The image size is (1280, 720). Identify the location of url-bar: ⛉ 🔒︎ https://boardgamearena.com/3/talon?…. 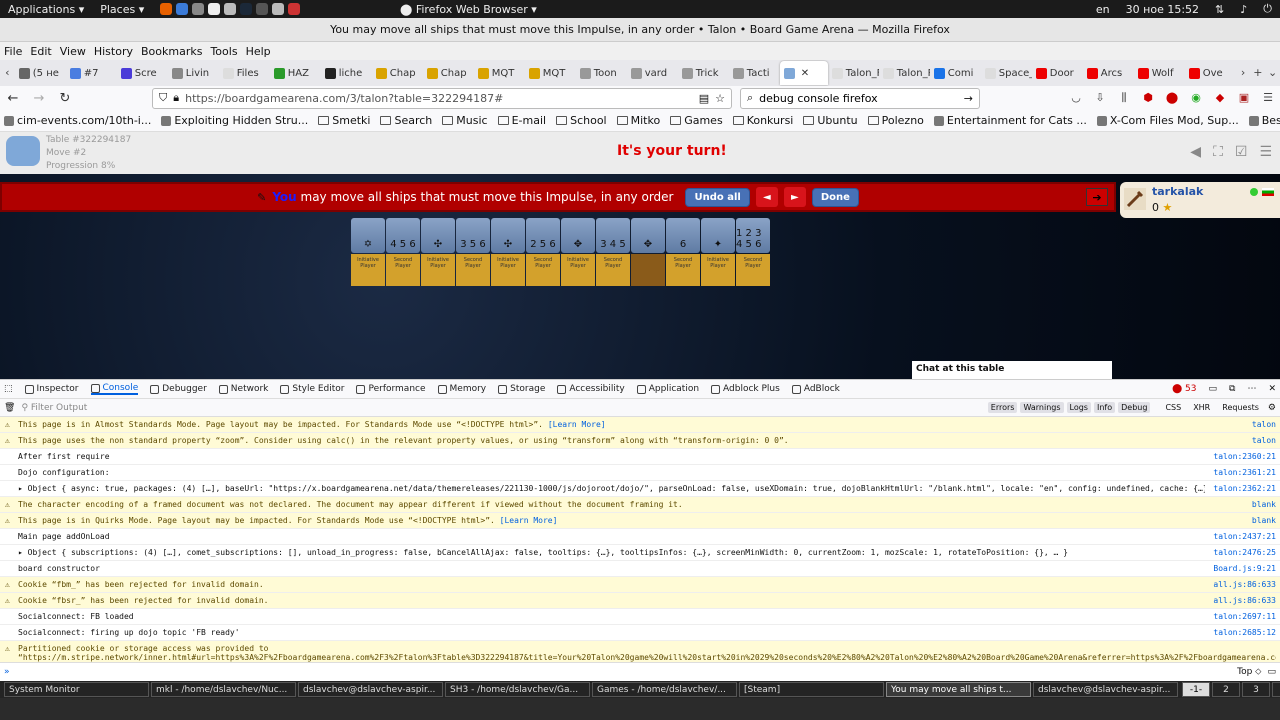
(442, 98).